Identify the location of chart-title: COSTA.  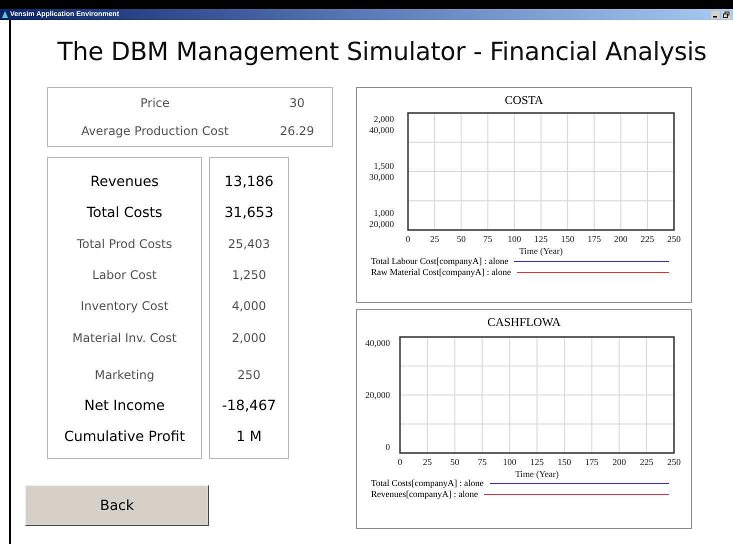
(524, 100).